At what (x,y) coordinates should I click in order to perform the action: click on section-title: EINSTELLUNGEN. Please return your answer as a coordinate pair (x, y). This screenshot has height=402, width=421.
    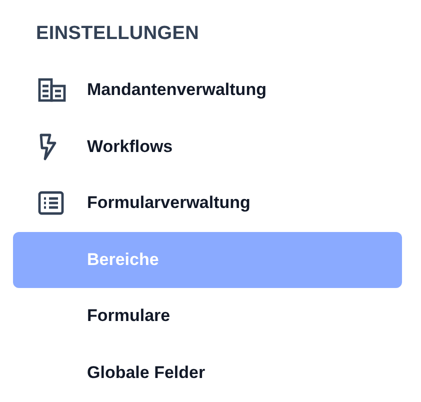
    Looking at the image, I should click on (117, 34).